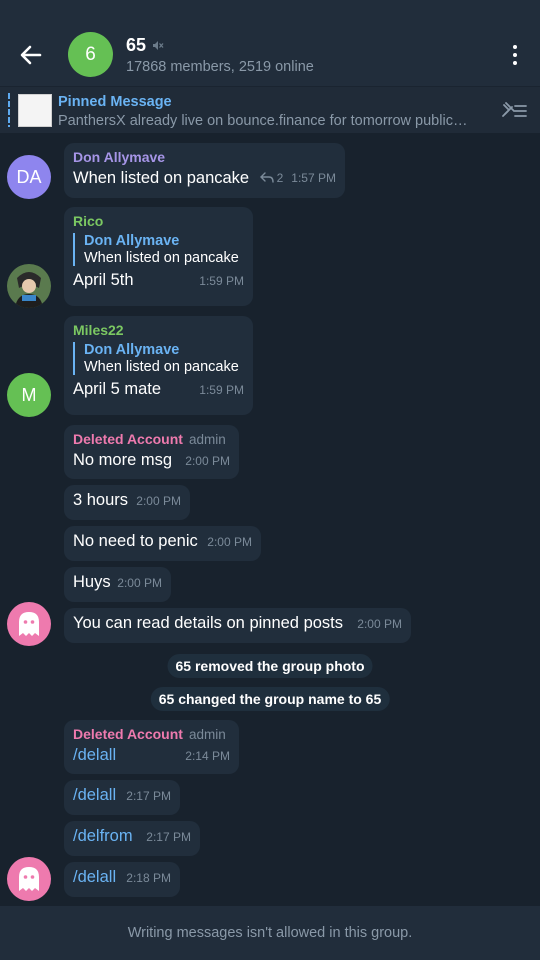 The image size is (540, 960). I want to click on reply-count-icon, so click(266, 177).